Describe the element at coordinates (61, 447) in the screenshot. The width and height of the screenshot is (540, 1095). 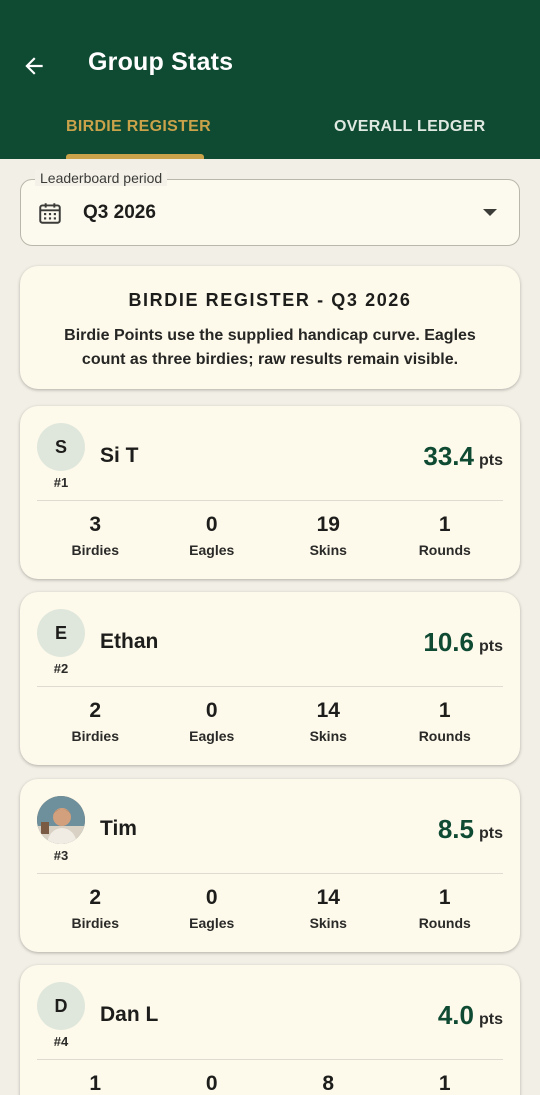
I see `avatar: S` at that location.